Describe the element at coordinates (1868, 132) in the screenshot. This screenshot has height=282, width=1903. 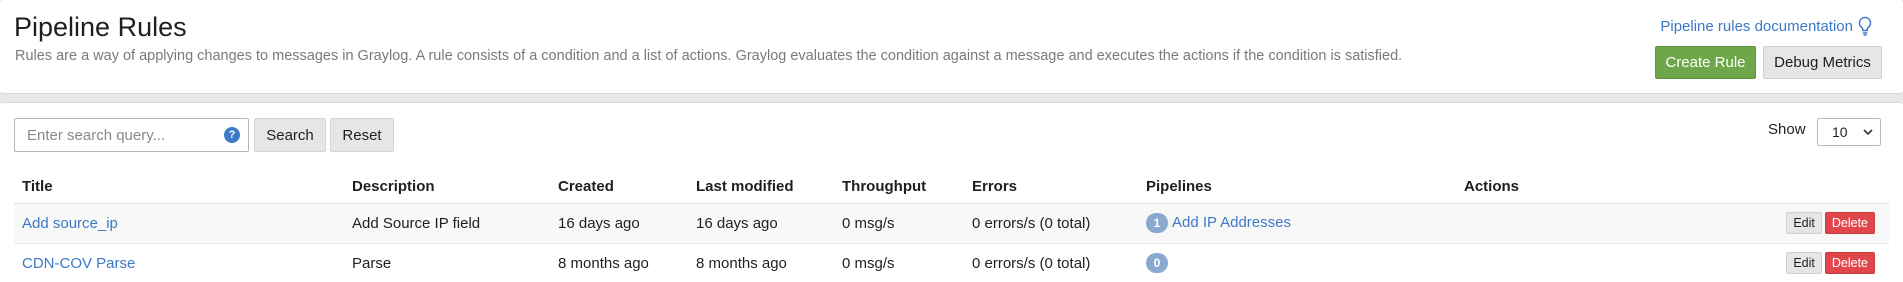
I see `chevron-down-icon` at that location.